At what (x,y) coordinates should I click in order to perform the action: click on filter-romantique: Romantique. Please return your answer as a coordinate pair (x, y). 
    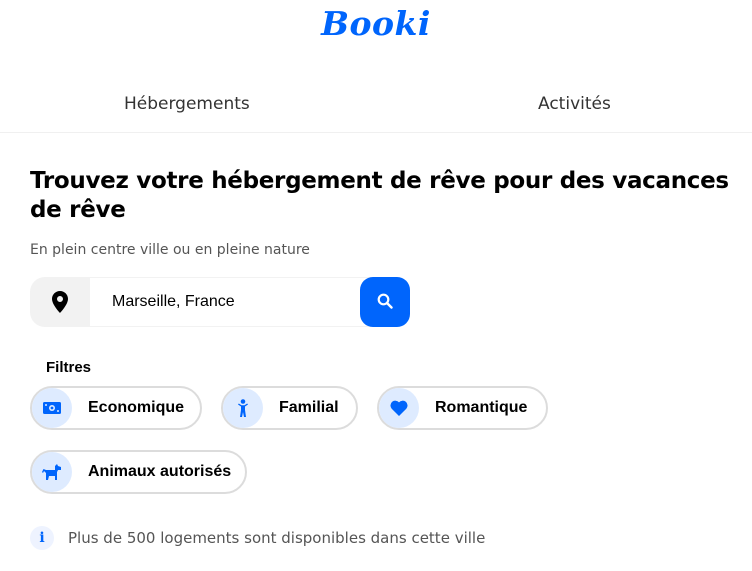
    Looking at the image, I should click on (462, 408).